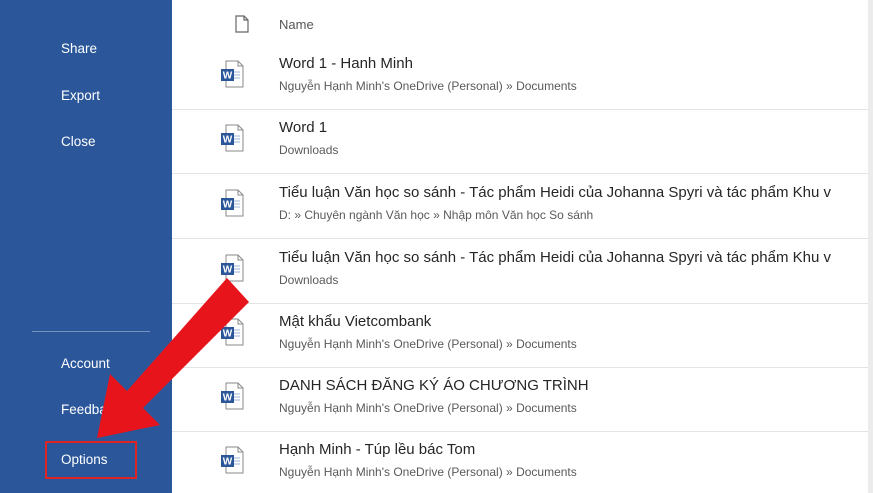 The width and height of the screenshot is (873, 493). What do you see at coordinates (86, 364) in the screenshot?
I see `nav-account: Account` at bounding box center [86, 364].